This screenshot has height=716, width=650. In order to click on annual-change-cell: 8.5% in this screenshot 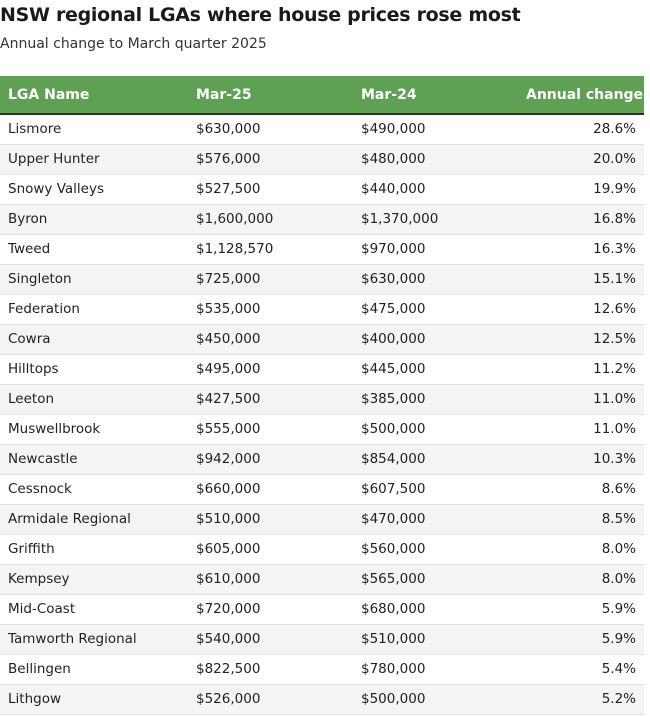, I will do `click(581, 519)`.